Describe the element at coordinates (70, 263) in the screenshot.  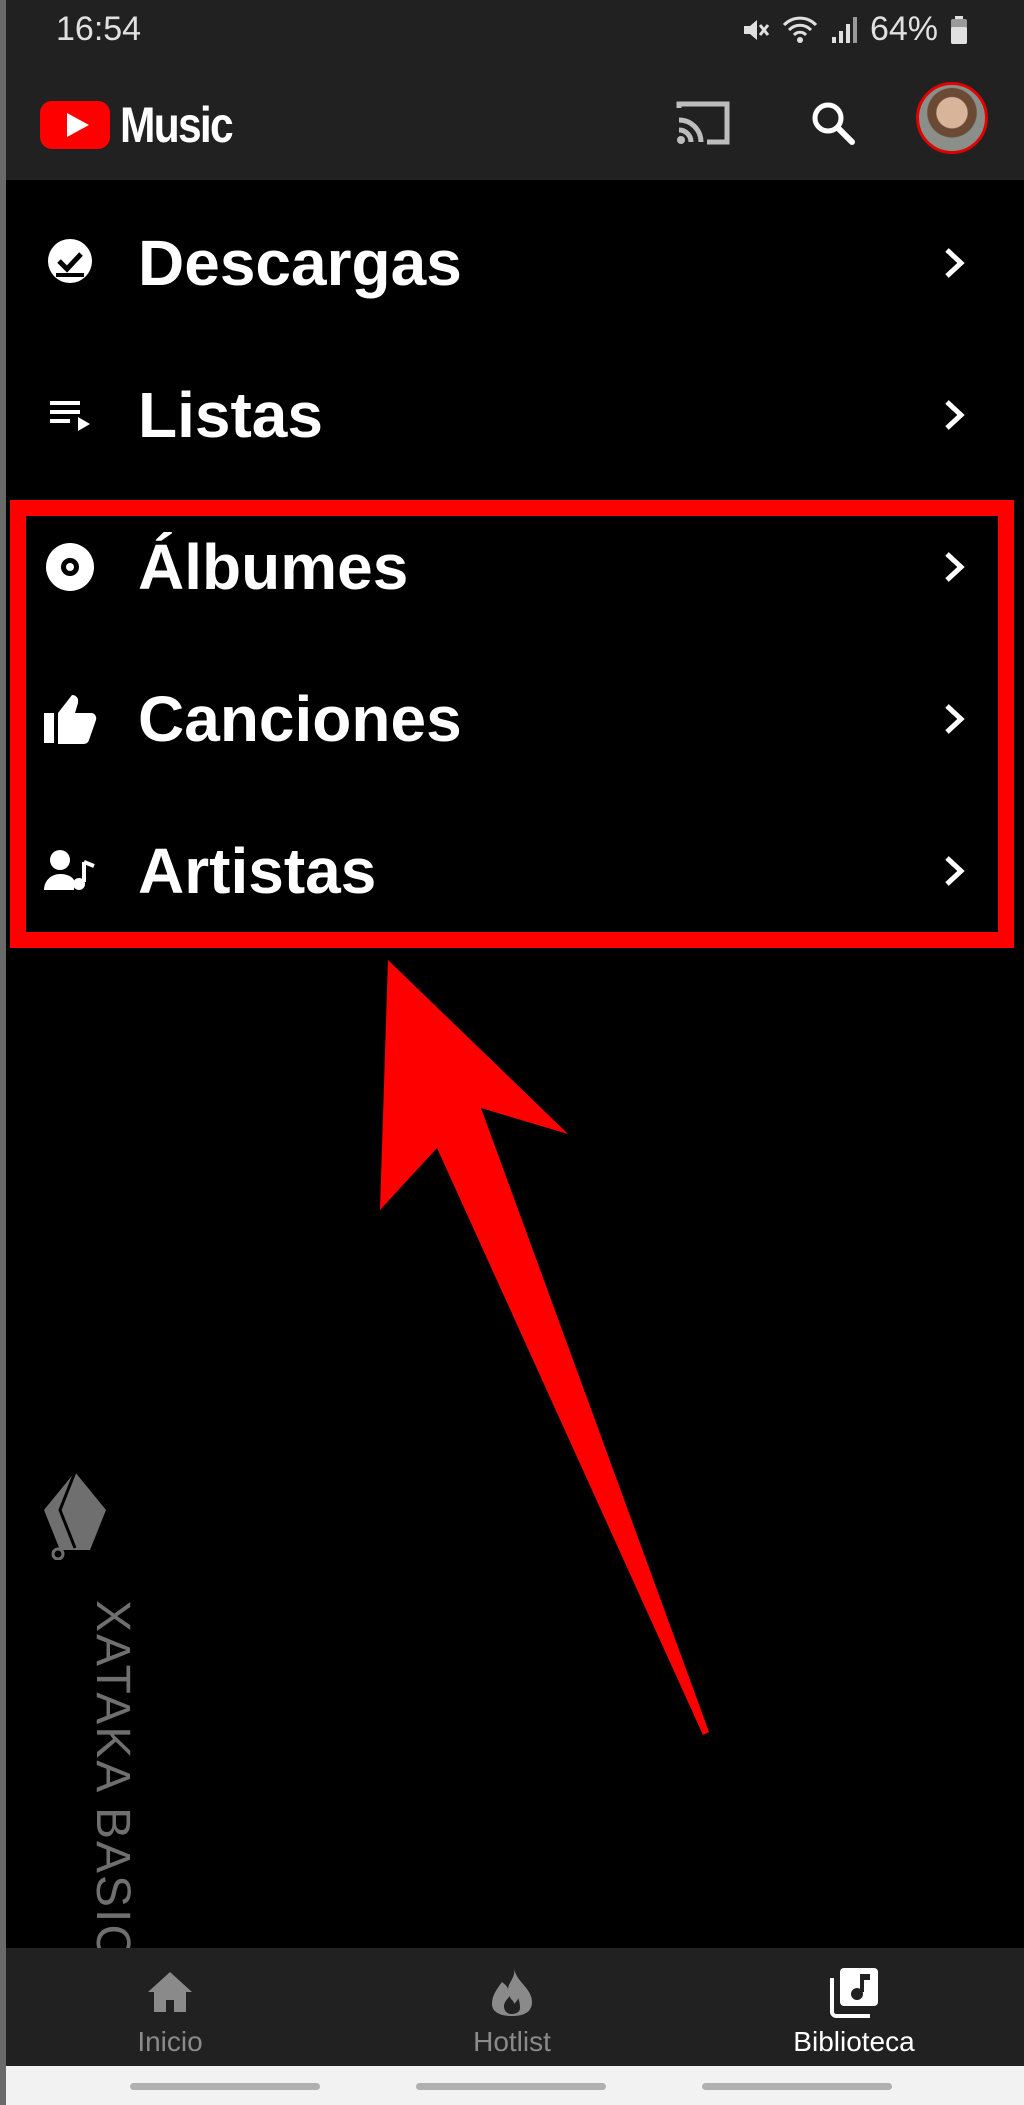
I see `download-done-icon` at that location.